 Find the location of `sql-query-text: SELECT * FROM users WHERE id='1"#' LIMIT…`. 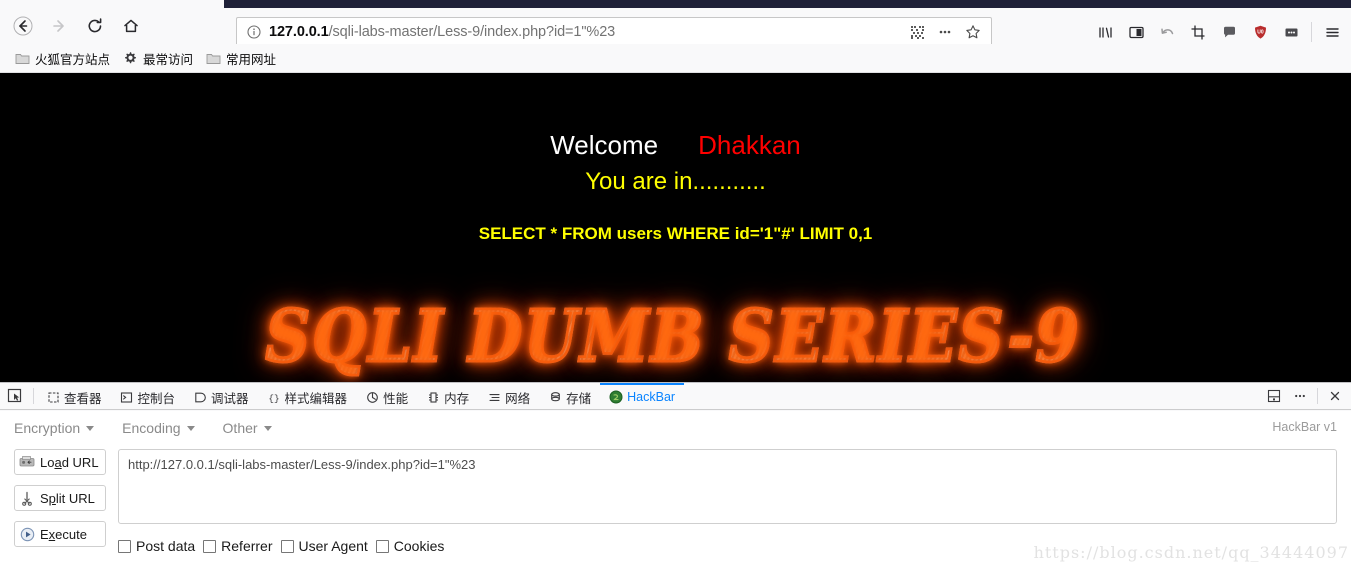

sql-query-text: SELECT * FROM users WHERE id='1"#' LIMIT… is located at coordinates (675, 233).